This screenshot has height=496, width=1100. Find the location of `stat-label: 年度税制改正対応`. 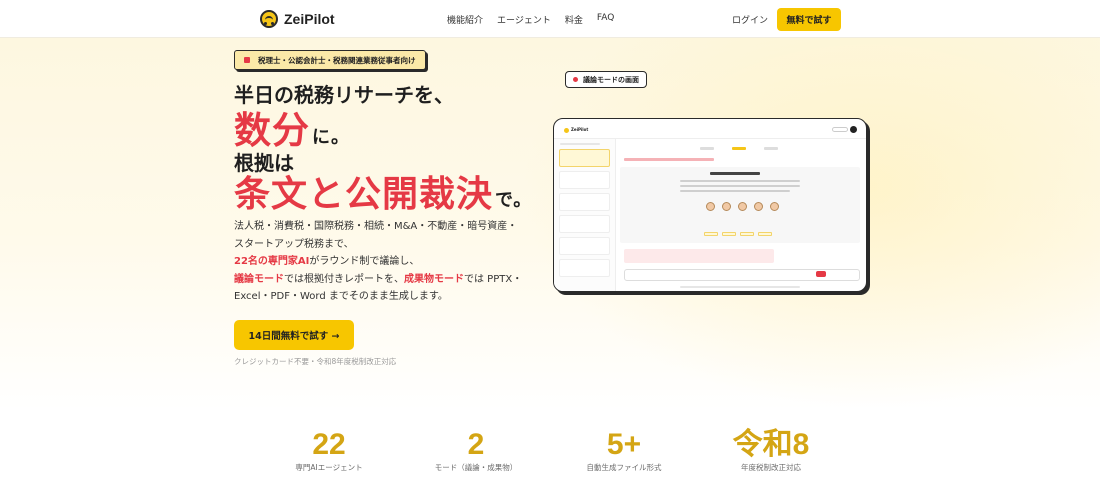

stat-label: 年度税制改正対応 is located at coordinates (771, 467).